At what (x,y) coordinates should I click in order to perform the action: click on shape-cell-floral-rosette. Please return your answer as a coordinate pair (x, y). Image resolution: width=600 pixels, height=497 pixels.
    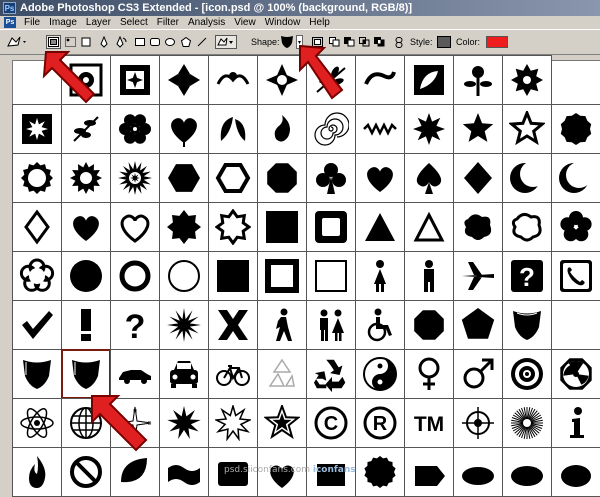
    Looking at the image, I should click on (527, 80).